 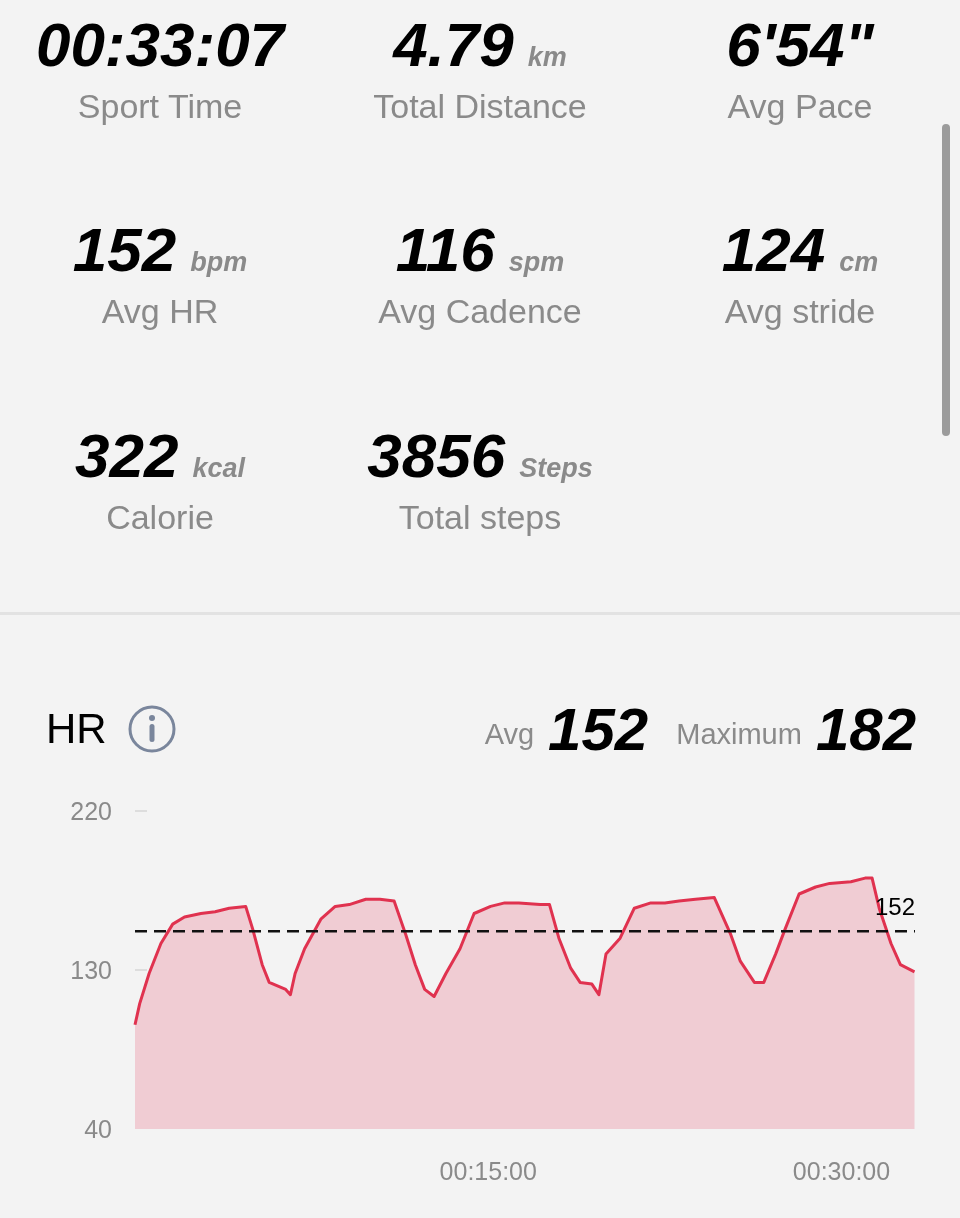 I want to click on max-value: 182, so click(x=865, y=729).